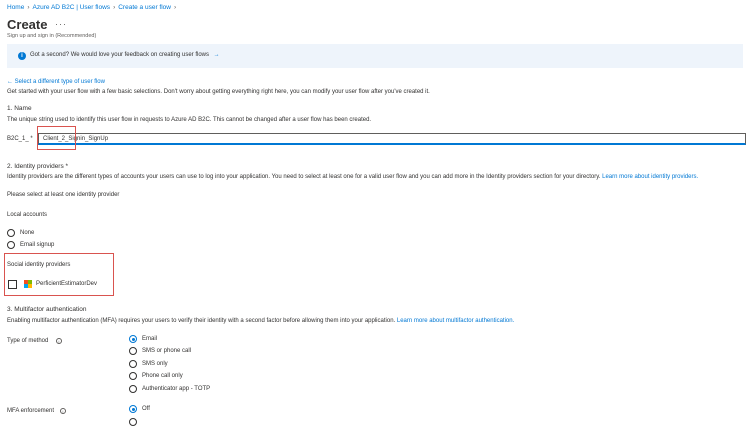 This screenshot has width=750, height=426. What do you see at coordinates (133, 351) in the screenshot?
I see `radio-sms-or-phone` at bounding box center [133, 351].